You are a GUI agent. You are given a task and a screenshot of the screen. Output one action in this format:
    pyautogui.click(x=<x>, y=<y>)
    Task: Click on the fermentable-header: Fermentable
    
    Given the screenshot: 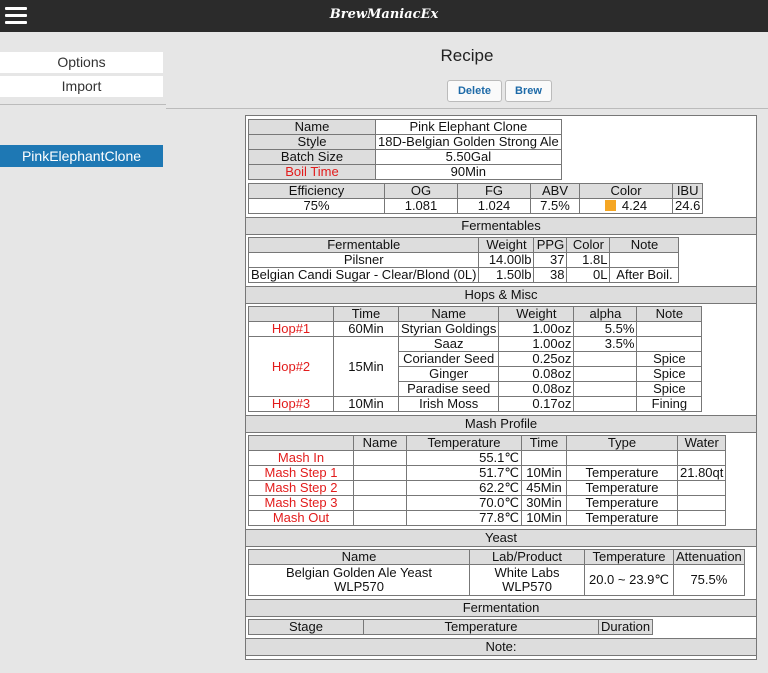 What is the action you would take?
    pyautogui.click(x=363, y=245)
    